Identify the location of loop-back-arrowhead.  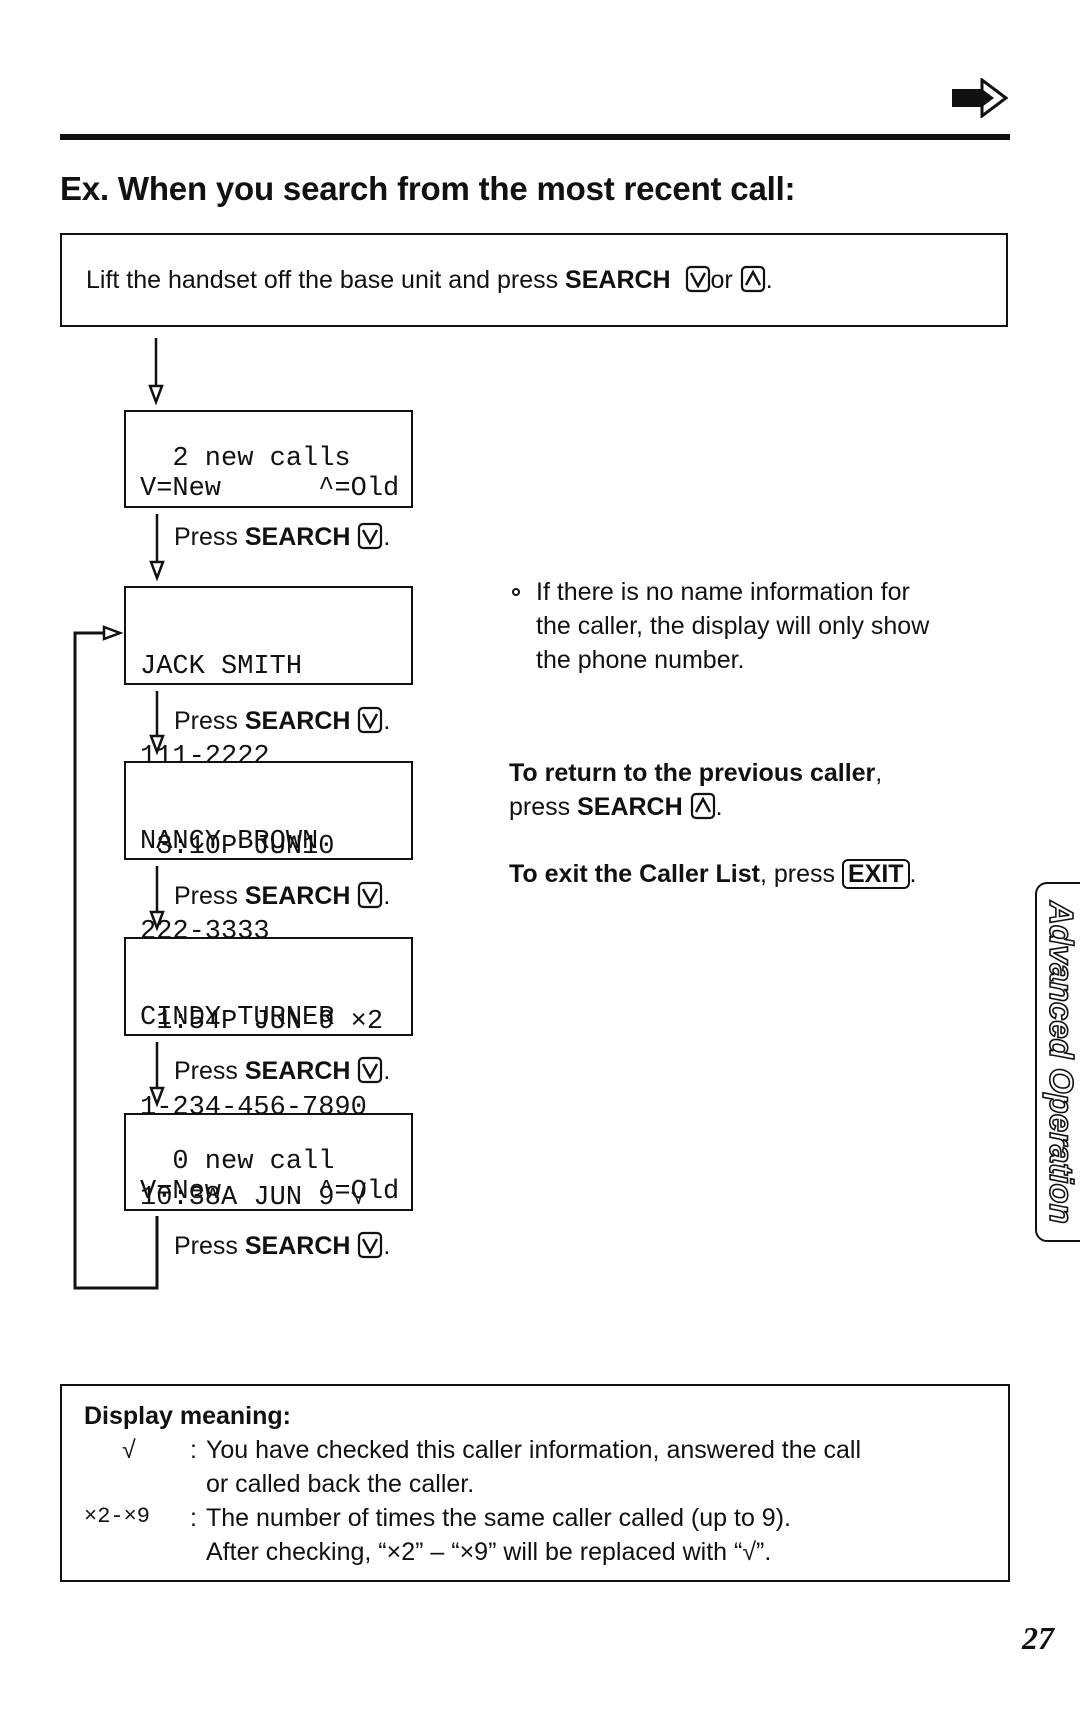
(113, 633).